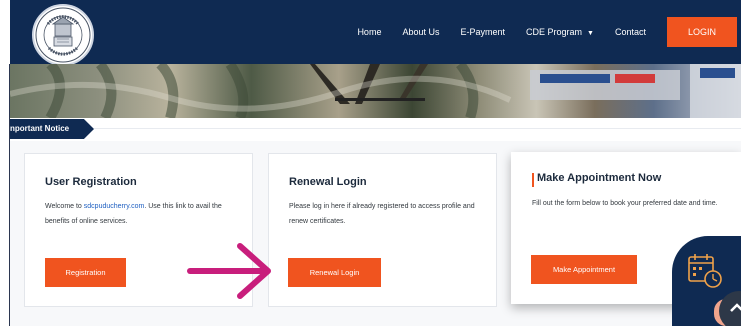  What do you see at coordinates (114, 206) in the screenshot?
I see `site-link: sdcpuducherry.com` at bounding box center [114, 206].